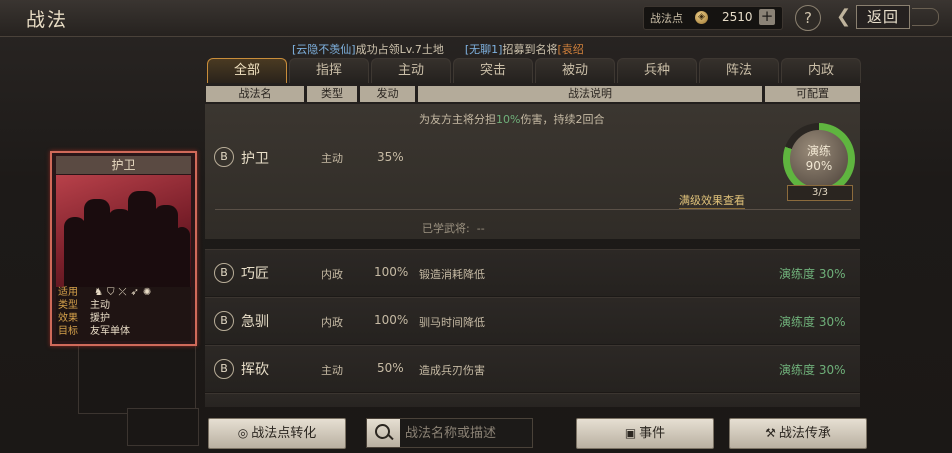 The width and height of the screenshot is (952, 453). What do you see at coordinates (100, 305) in the screenshot?
I see `card-type-value: 主动` at bounding box center [100, 305].